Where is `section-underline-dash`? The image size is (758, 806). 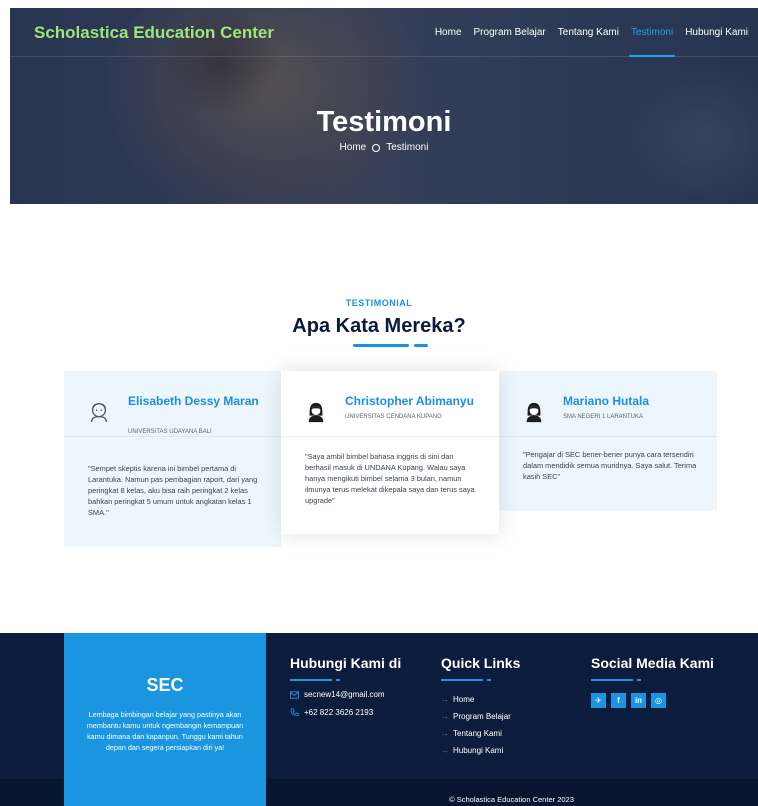
section-underline-dash is located at coordinates (421, 345).